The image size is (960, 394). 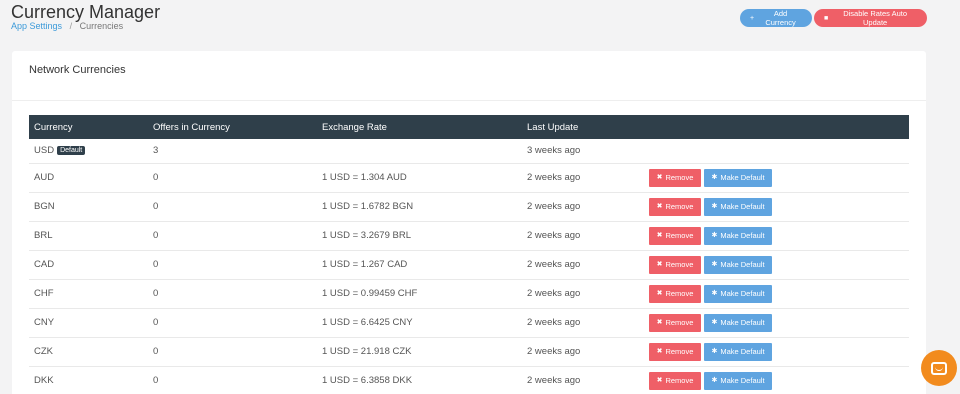 What do you see at coordinates (583, 127) in the screenshot?
I see `column-header-last-update: Last Update` at bounding box center [583, 127].